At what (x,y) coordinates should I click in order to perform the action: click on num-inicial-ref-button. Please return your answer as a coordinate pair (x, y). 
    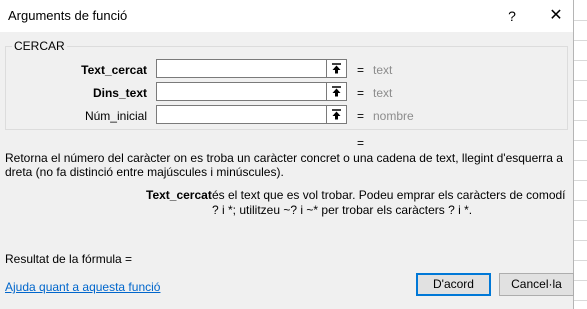
    Looking at the image, I should click on (336, 114).